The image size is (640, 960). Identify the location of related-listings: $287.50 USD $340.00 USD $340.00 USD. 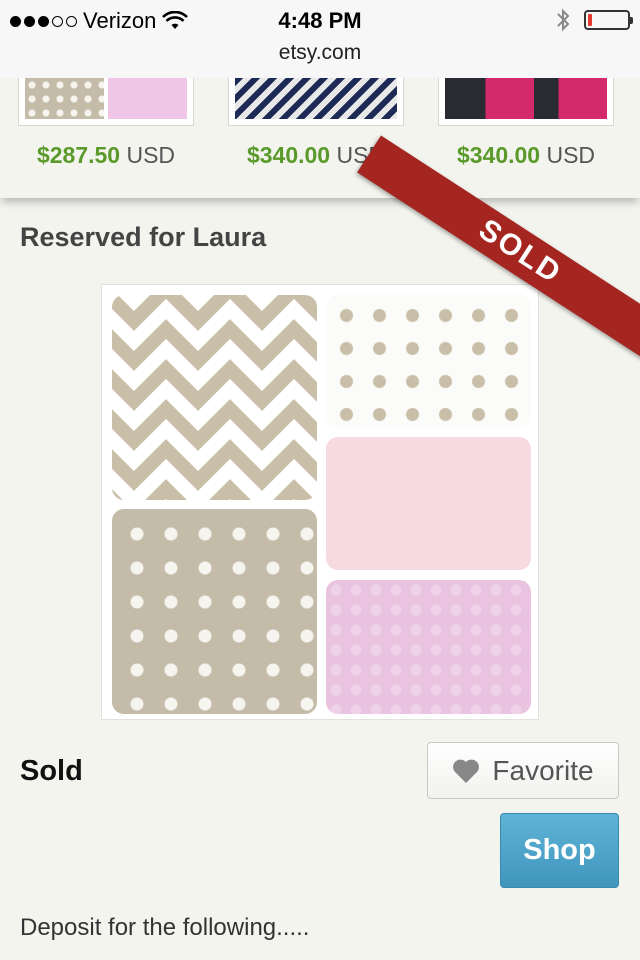
(320, 138).